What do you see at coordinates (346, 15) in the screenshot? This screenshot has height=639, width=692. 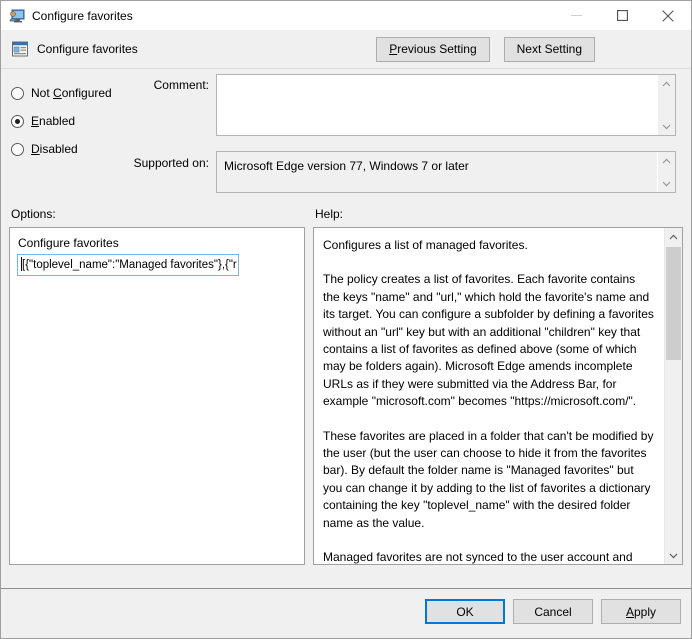 I see `title-bar: Configure favorites` at bounding box center [346, 15].